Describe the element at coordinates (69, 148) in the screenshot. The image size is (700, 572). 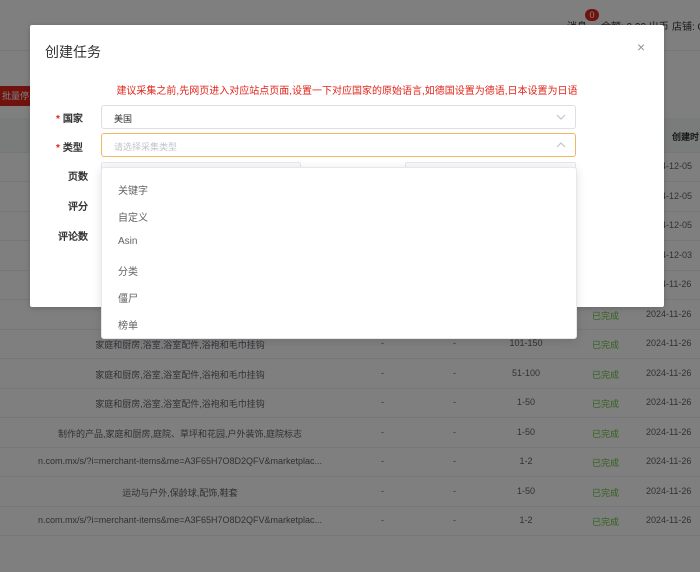
I see `type-label: * 类型` at that location.